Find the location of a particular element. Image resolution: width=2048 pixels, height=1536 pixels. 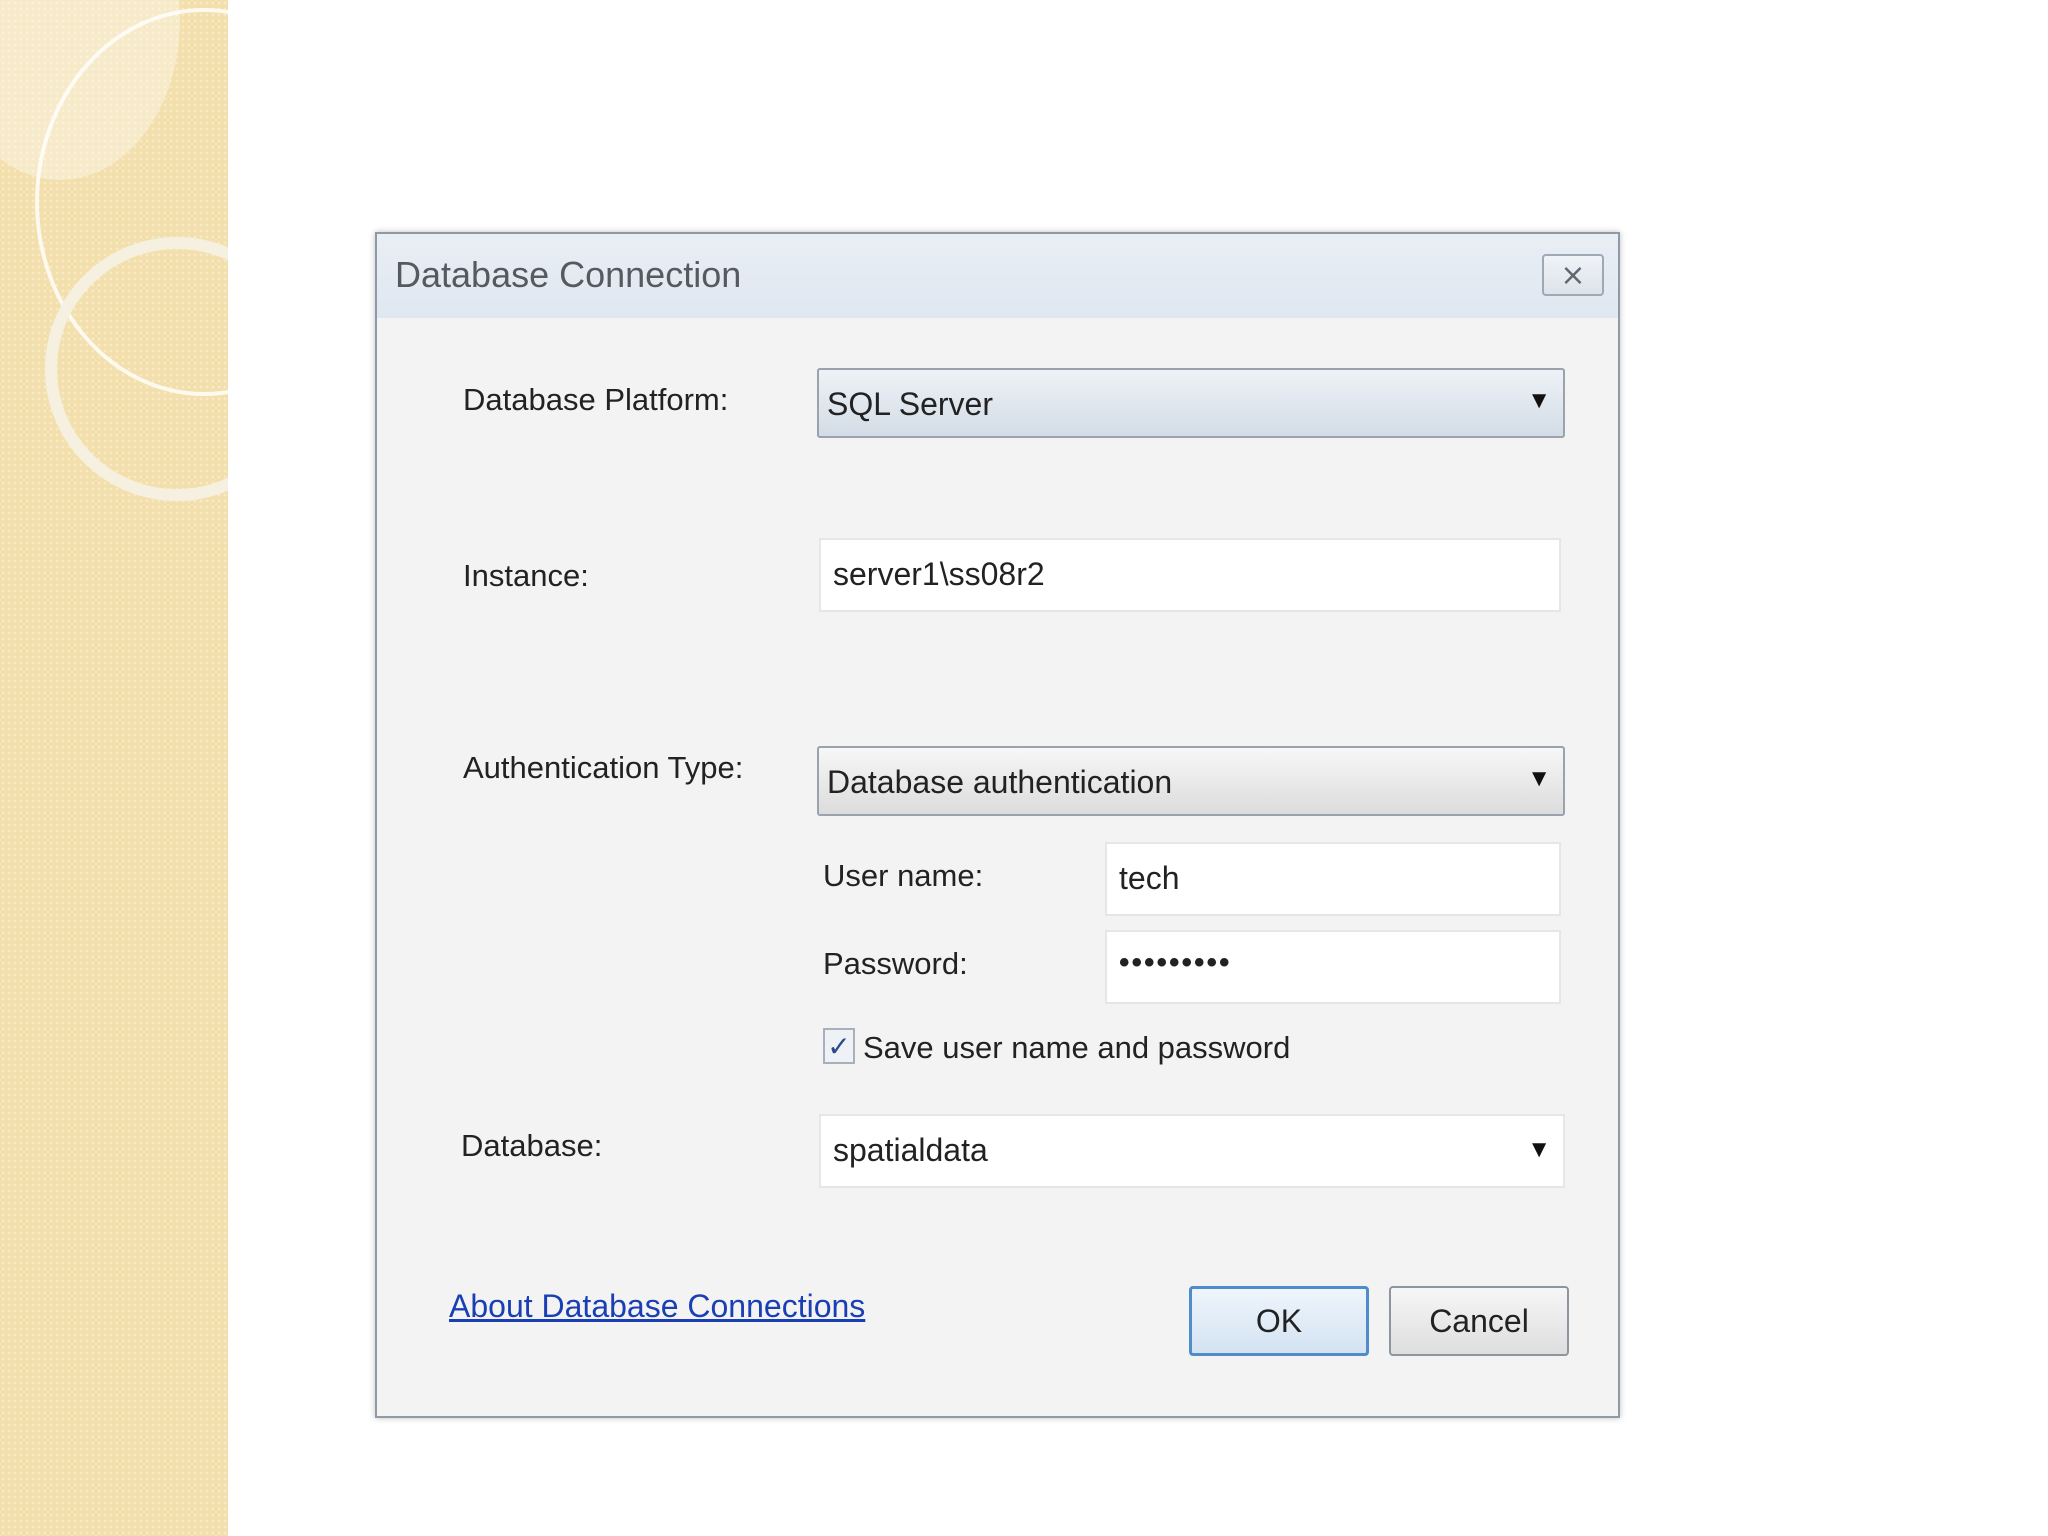

check-mark-icon: ✓ is located at coordinates (839, 1046).